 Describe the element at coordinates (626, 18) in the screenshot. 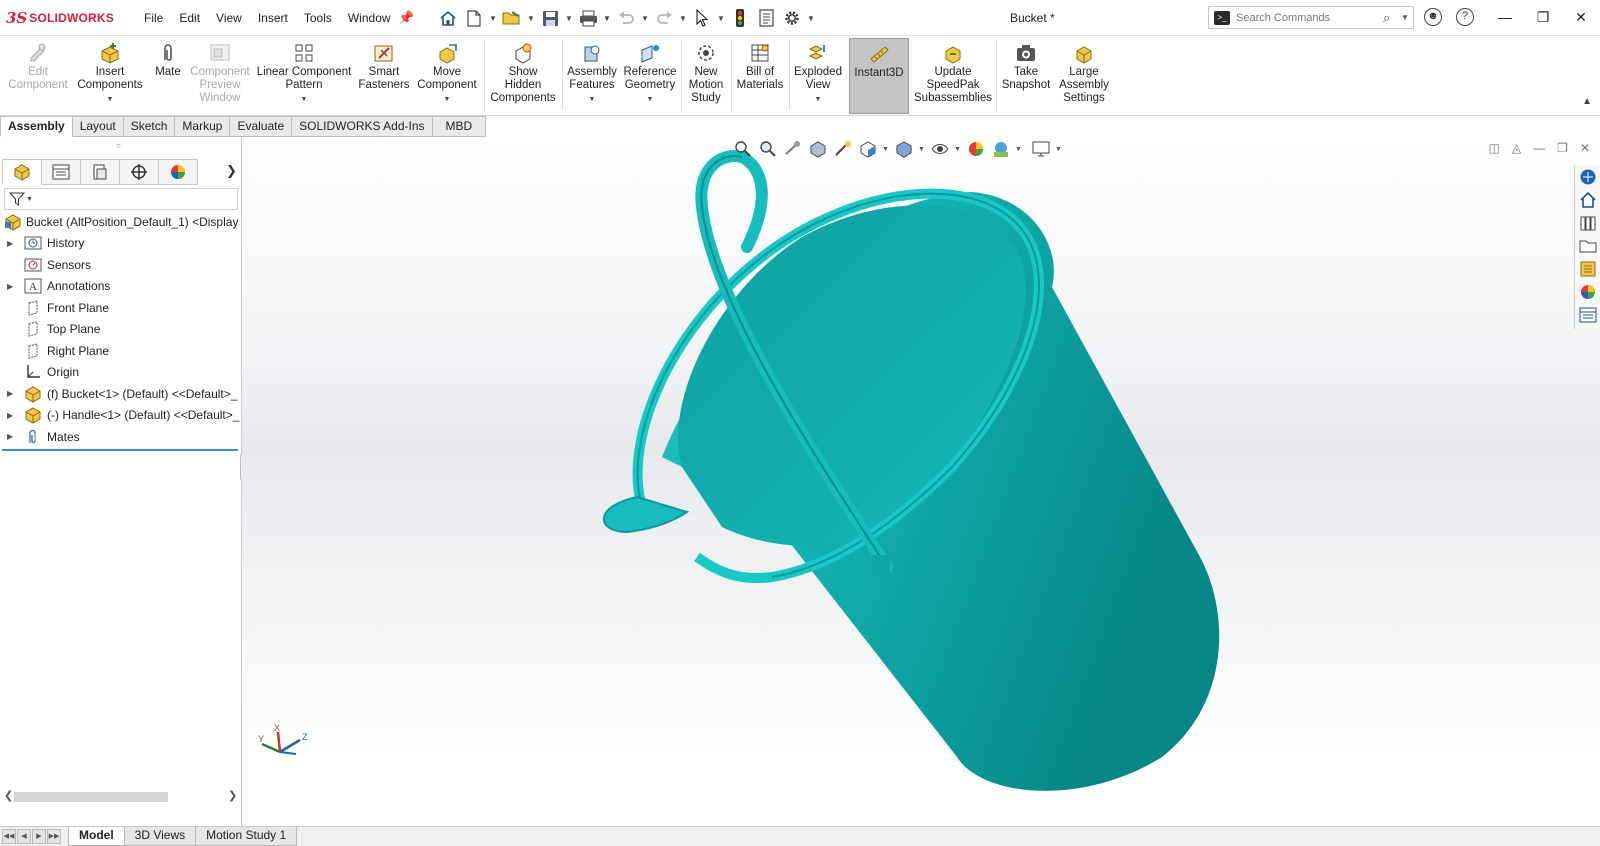

I see `undo-icon` at that location.